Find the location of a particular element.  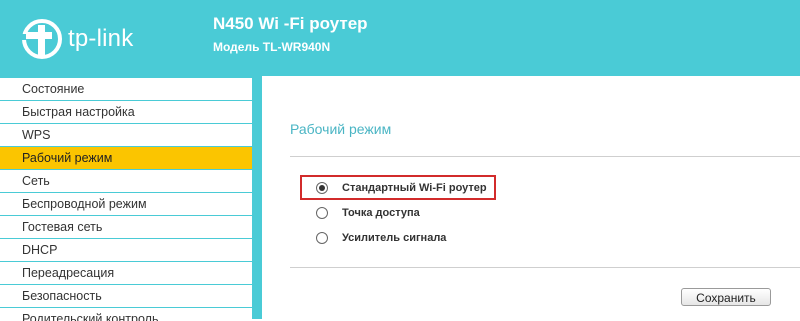

option-standard-router: Стандартный Wi-Fi роутер is located at coordinates (401, 188).